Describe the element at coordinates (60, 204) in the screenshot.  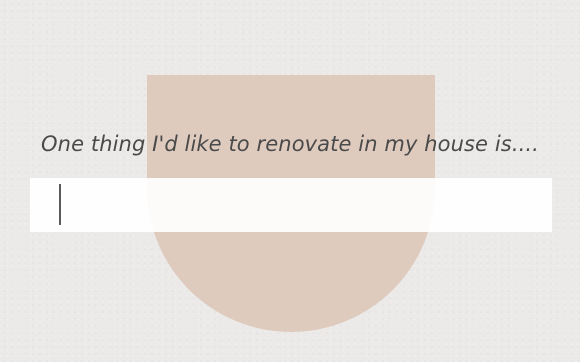
I see `text-caret` at that location.